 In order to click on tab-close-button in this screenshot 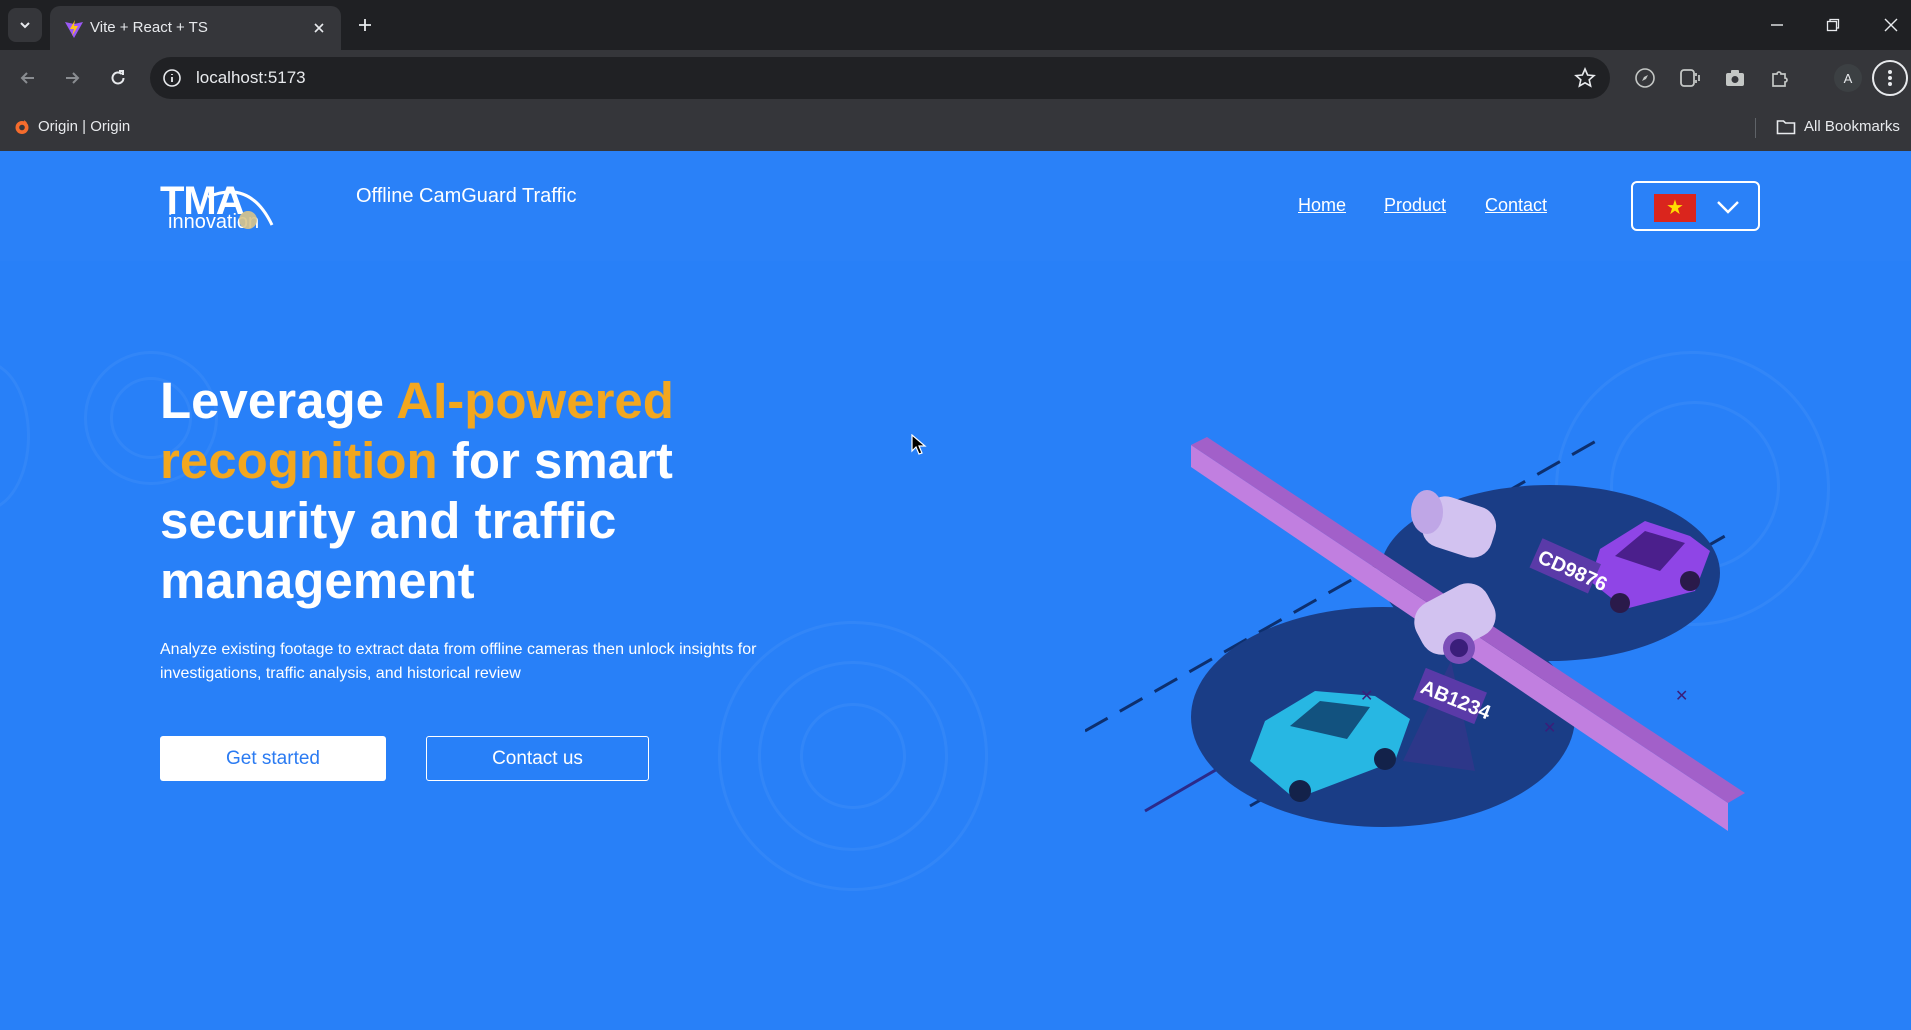, I will do `click(319, 28)`.